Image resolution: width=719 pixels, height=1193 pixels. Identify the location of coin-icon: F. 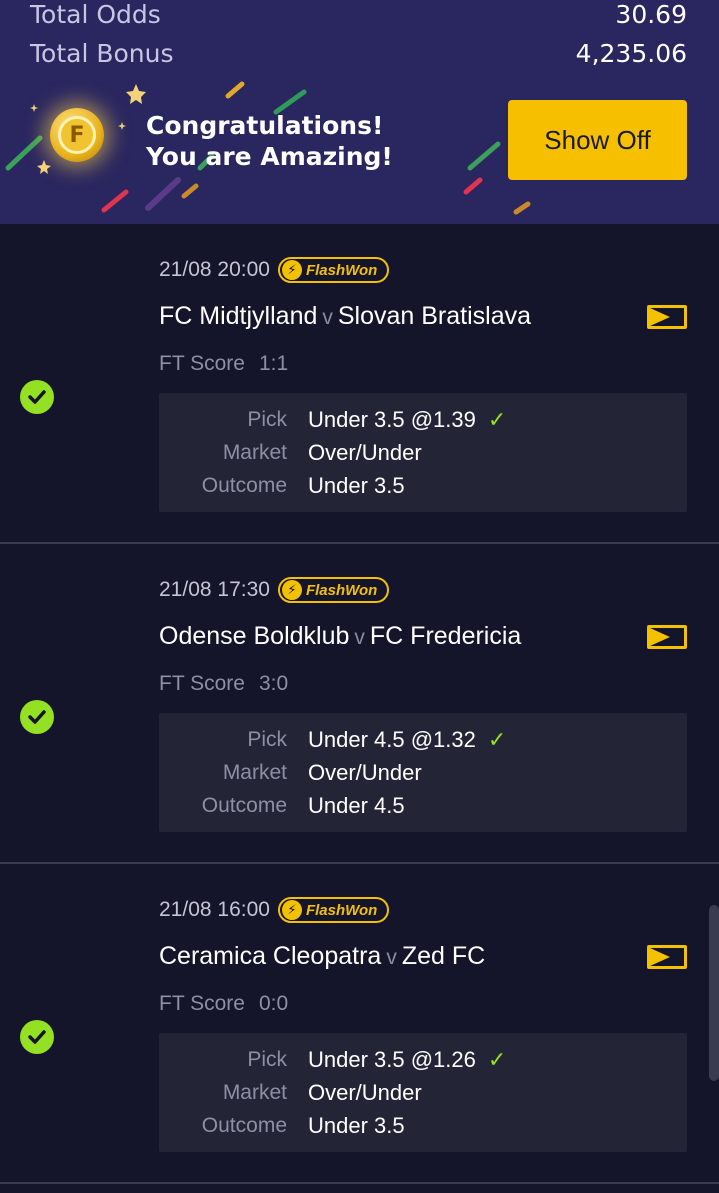
(77, 135).